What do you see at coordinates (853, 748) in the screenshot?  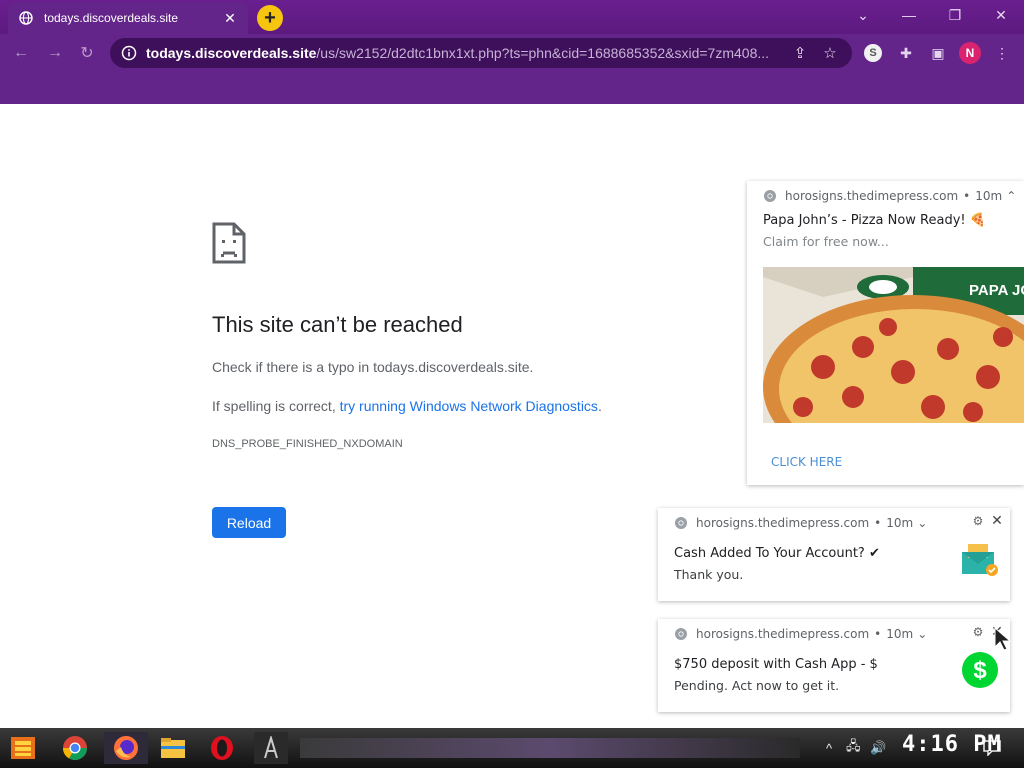 I see `network-icon: 🖧` at bounding box center [853, 748].